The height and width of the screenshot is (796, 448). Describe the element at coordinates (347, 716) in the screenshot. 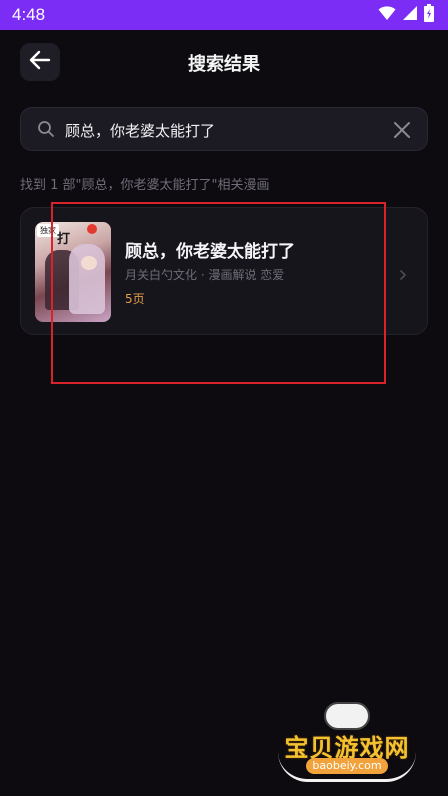

I see `gamepad-icon` at that location.